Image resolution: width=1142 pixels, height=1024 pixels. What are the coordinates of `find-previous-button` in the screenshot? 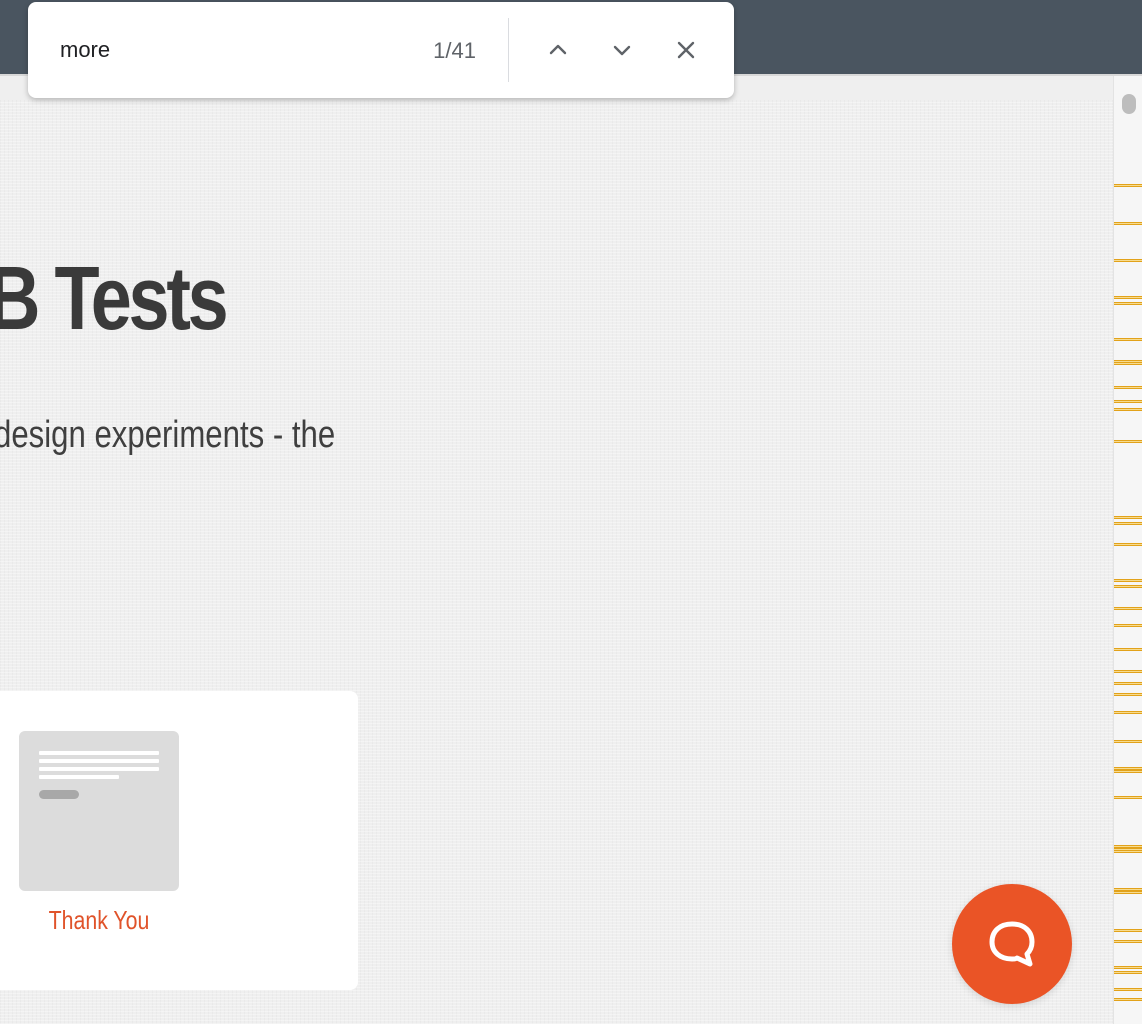 It's located at (558, 50).